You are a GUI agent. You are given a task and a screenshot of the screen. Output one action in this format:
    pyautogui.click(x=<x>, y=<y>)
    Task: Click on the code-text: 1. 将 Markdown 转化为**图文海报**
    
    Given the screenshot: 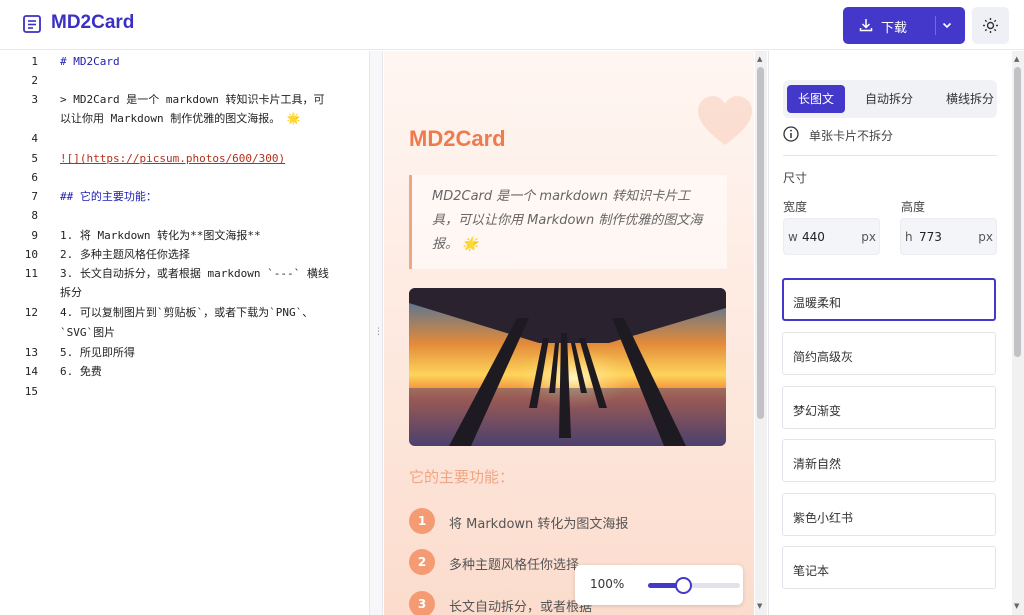 What is the action you would take?
    pyautogui.click(x=160, y=235)
    